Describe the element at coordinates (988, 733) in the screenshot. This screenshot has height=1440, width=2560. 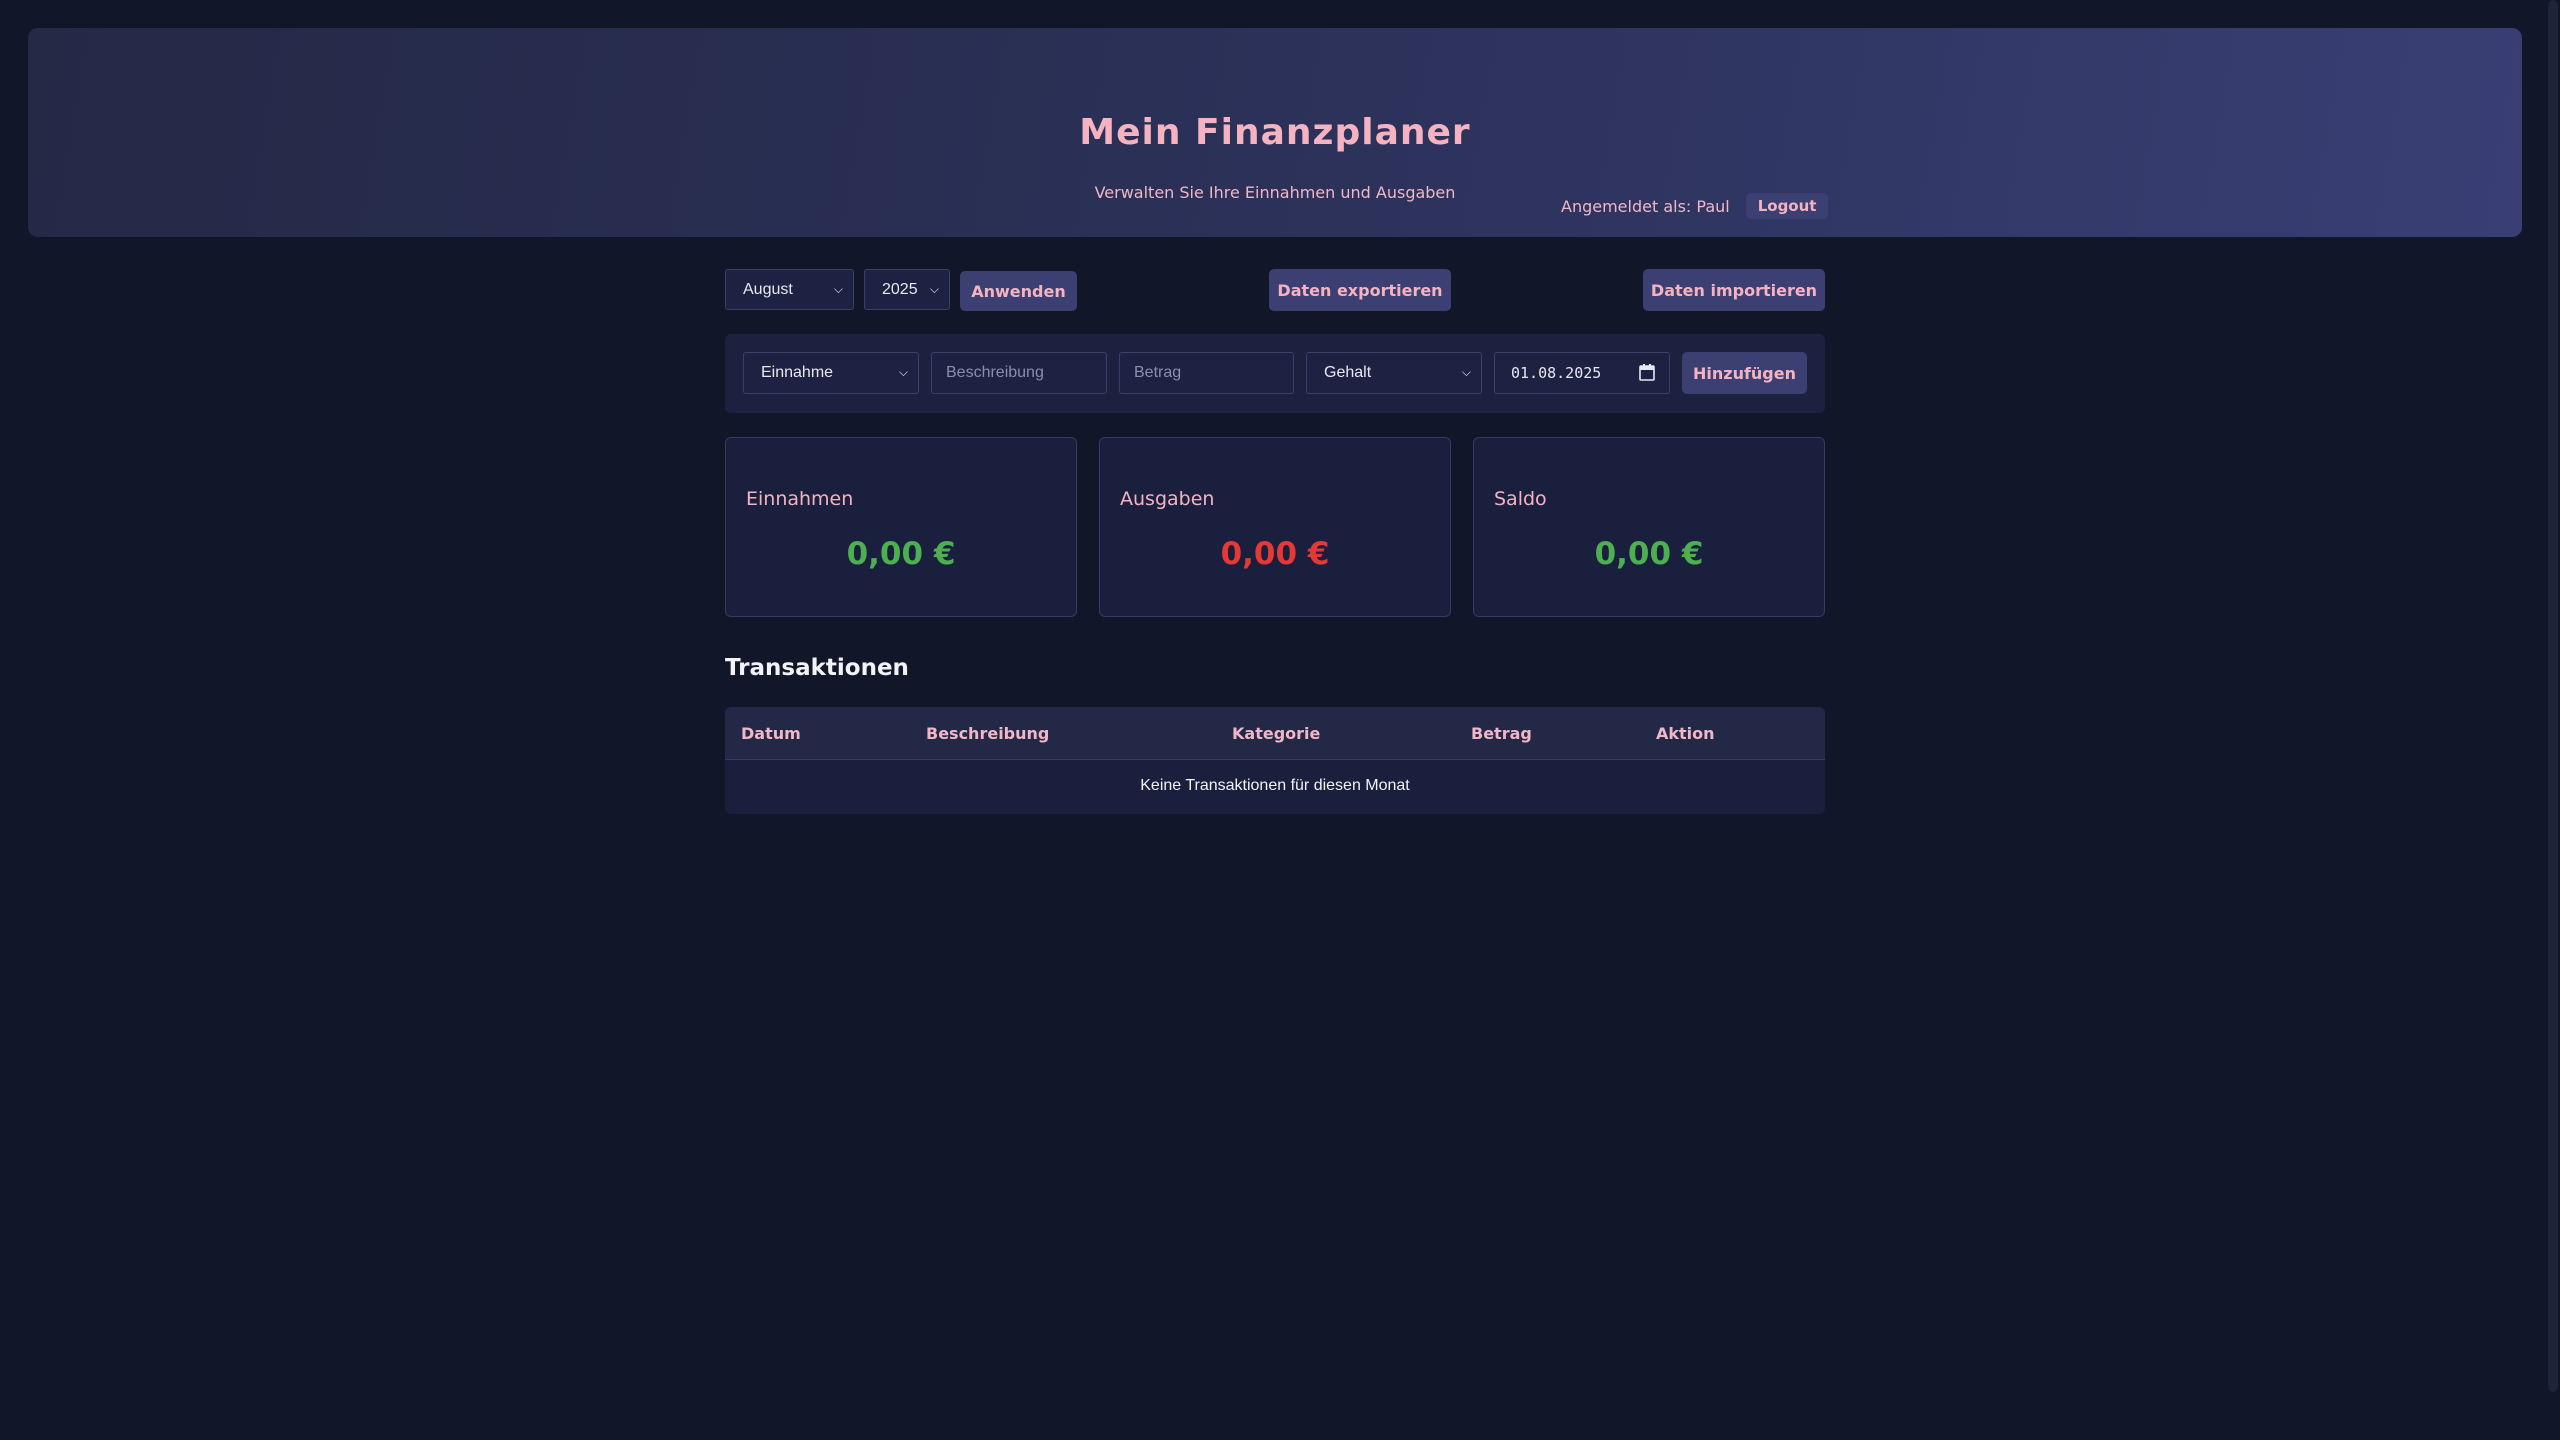
I see `column-header-description: Beschreibung` at that location.